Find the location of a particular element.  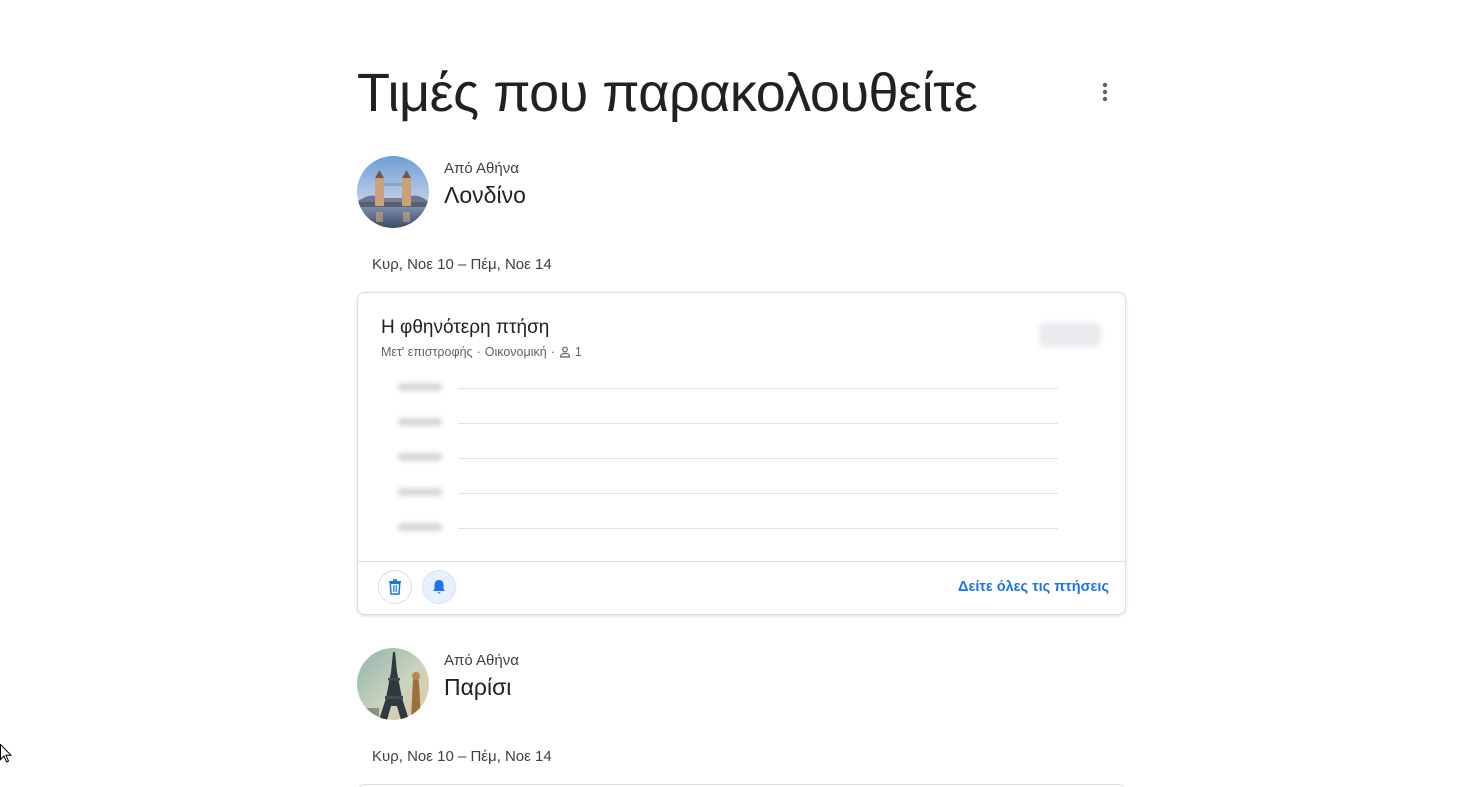

card-title: Η φθηνότερη πτήση is located at coordinates (465, 327).